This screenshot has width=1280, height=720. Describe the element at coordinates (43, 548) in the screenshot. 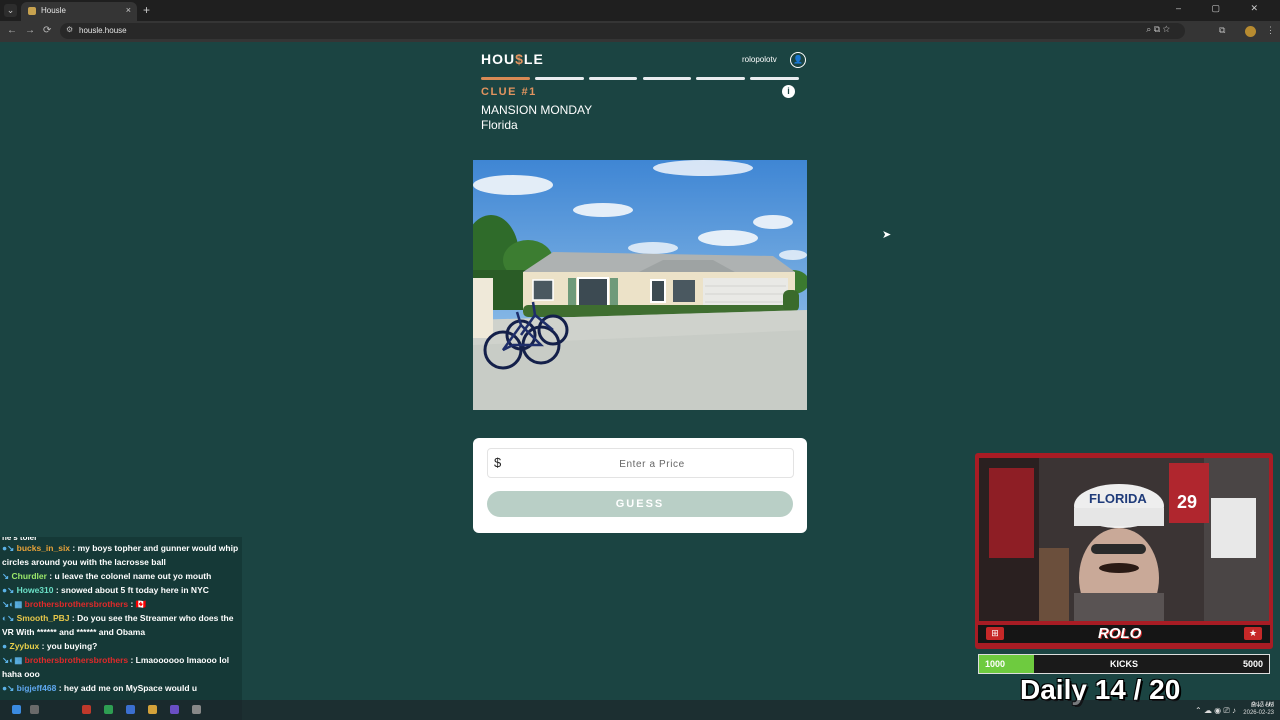

I see `chat-username: bucks_in_six` at that location.